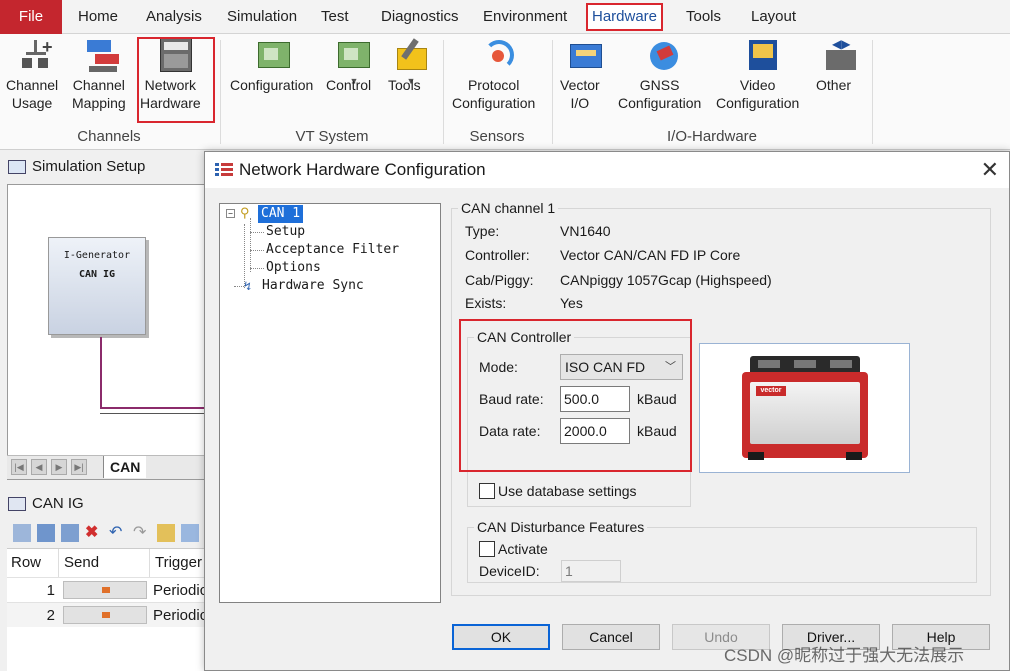 Image resolution: width=1010 pixels, height=671 pixels. I want to click on tab-test: Test, so click(335, 17).